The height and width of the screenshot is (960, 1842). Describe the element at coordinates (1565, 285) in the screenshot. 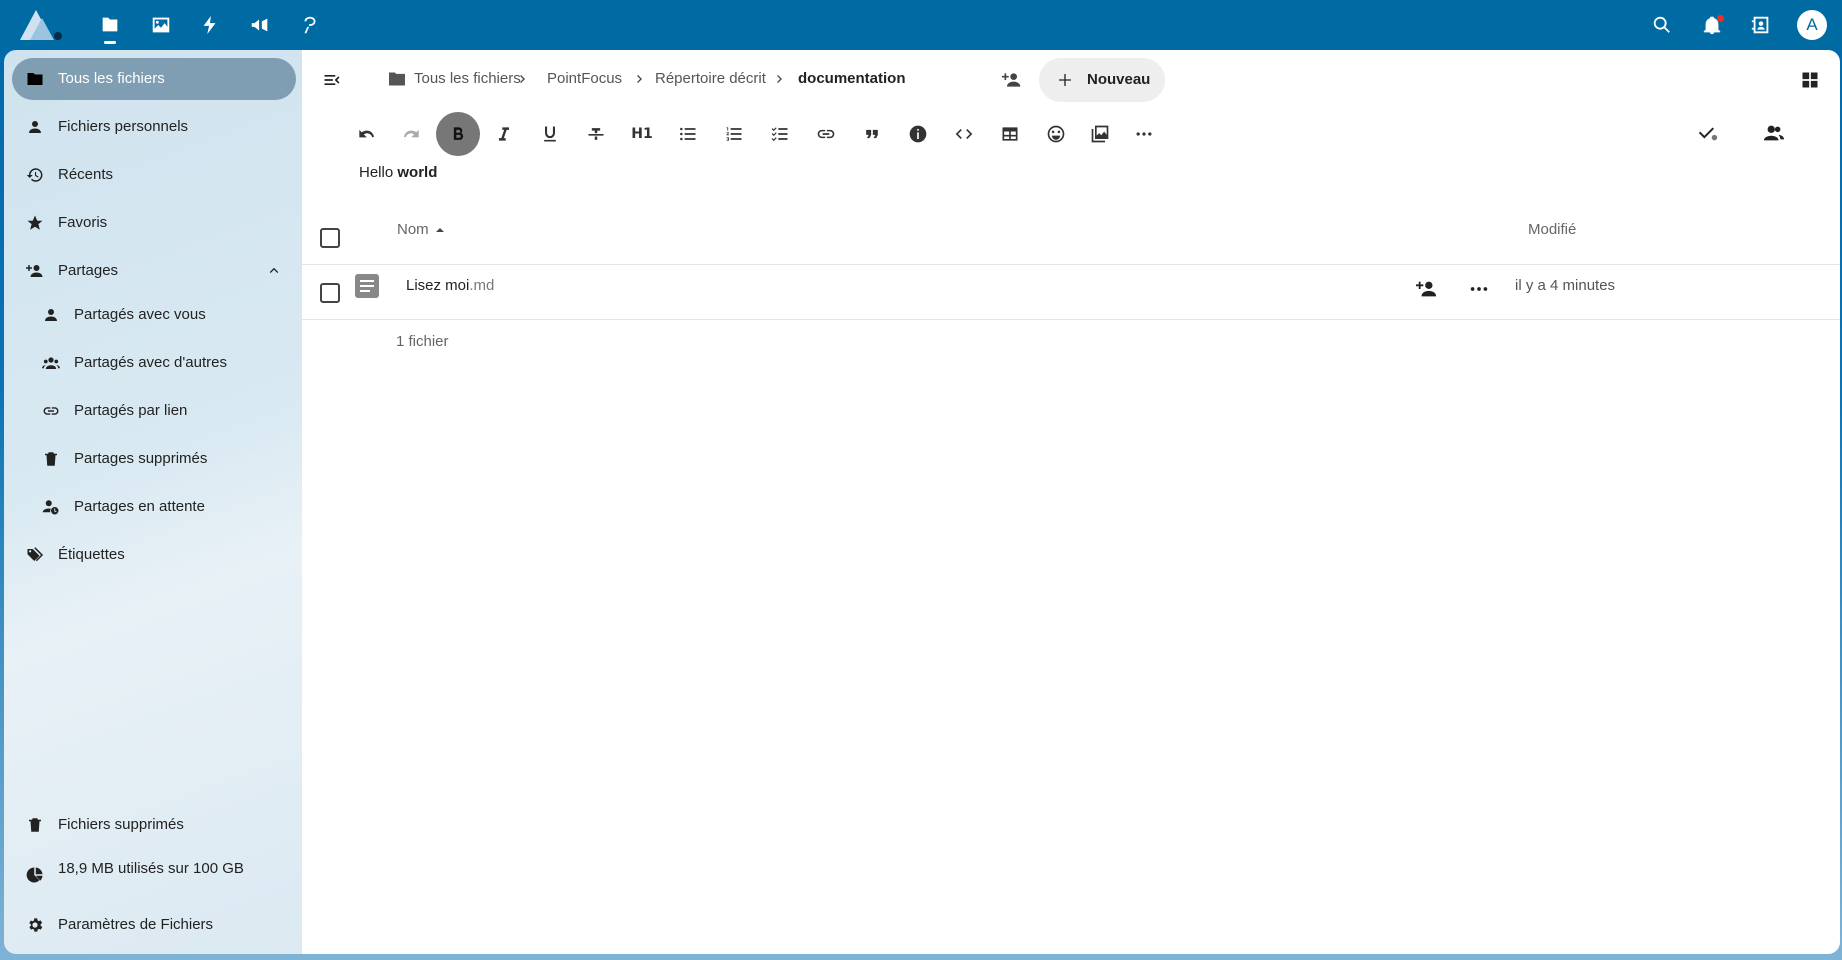

I see `file-modified-date: il y a 4 minutes` at that location.